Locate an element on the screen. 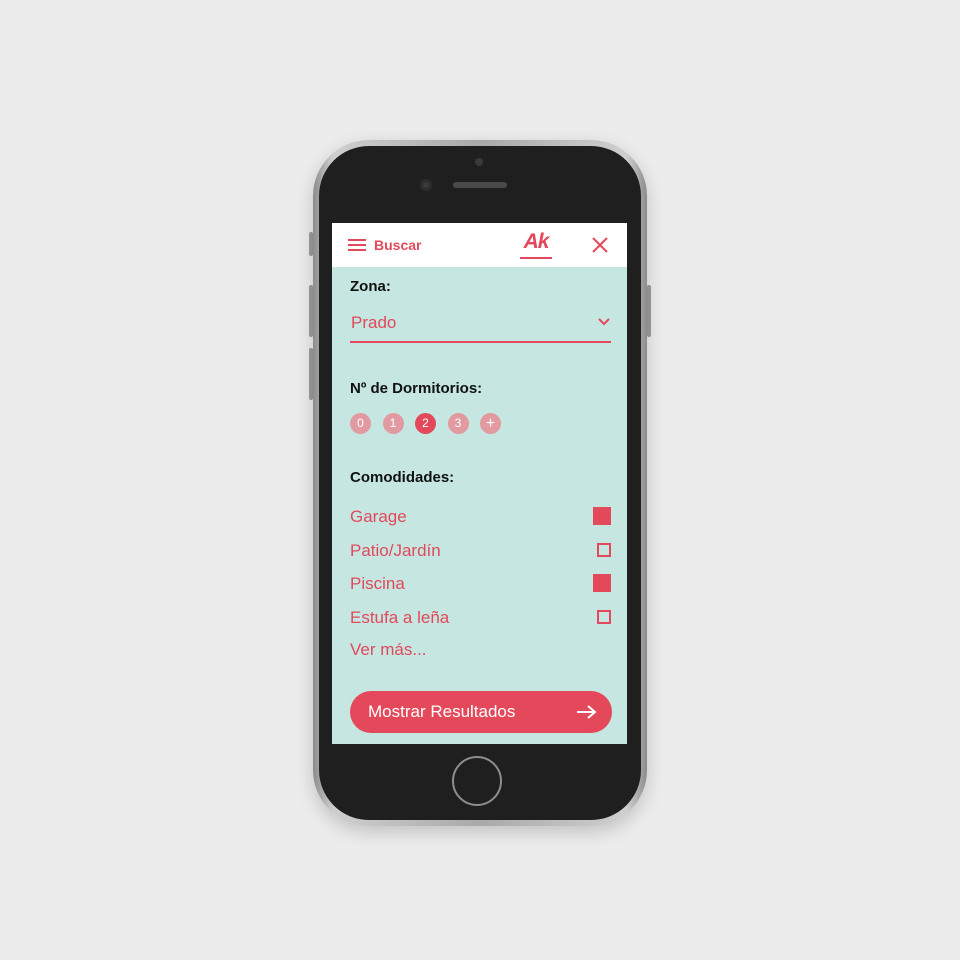 The height and width of the screenshot is (960, 960). close-button is located at coordinates (600, 245).